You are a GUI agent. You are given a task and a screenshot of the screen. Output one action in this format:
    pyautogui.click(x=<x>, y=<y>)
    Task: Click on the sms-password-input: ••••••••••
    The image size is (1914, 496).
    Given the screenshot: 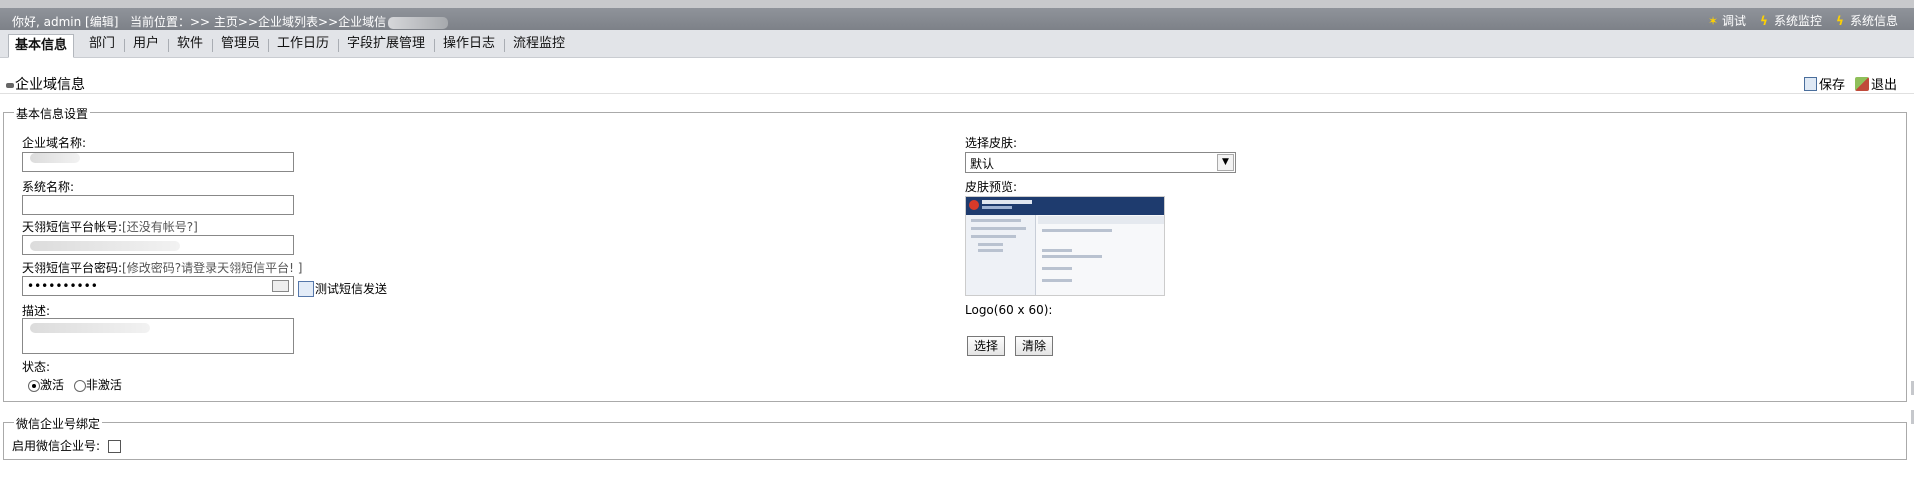 What is the action you would take?
    pyautogui.click(x=158, y=286)
    